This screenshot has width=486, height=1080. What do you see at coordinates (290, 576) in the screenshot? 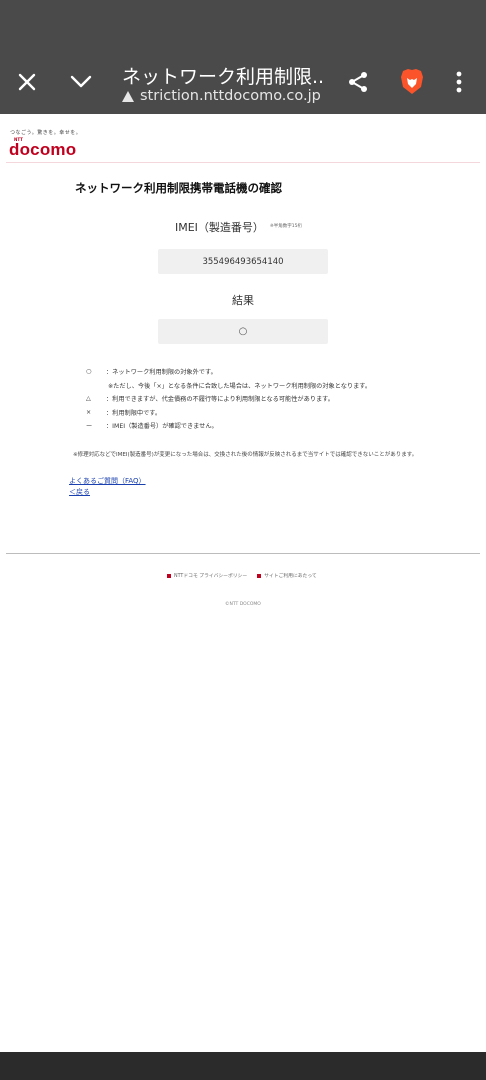
I see `site-terms-label: サイトご利用にあたって` at bounding box center [290, 576].